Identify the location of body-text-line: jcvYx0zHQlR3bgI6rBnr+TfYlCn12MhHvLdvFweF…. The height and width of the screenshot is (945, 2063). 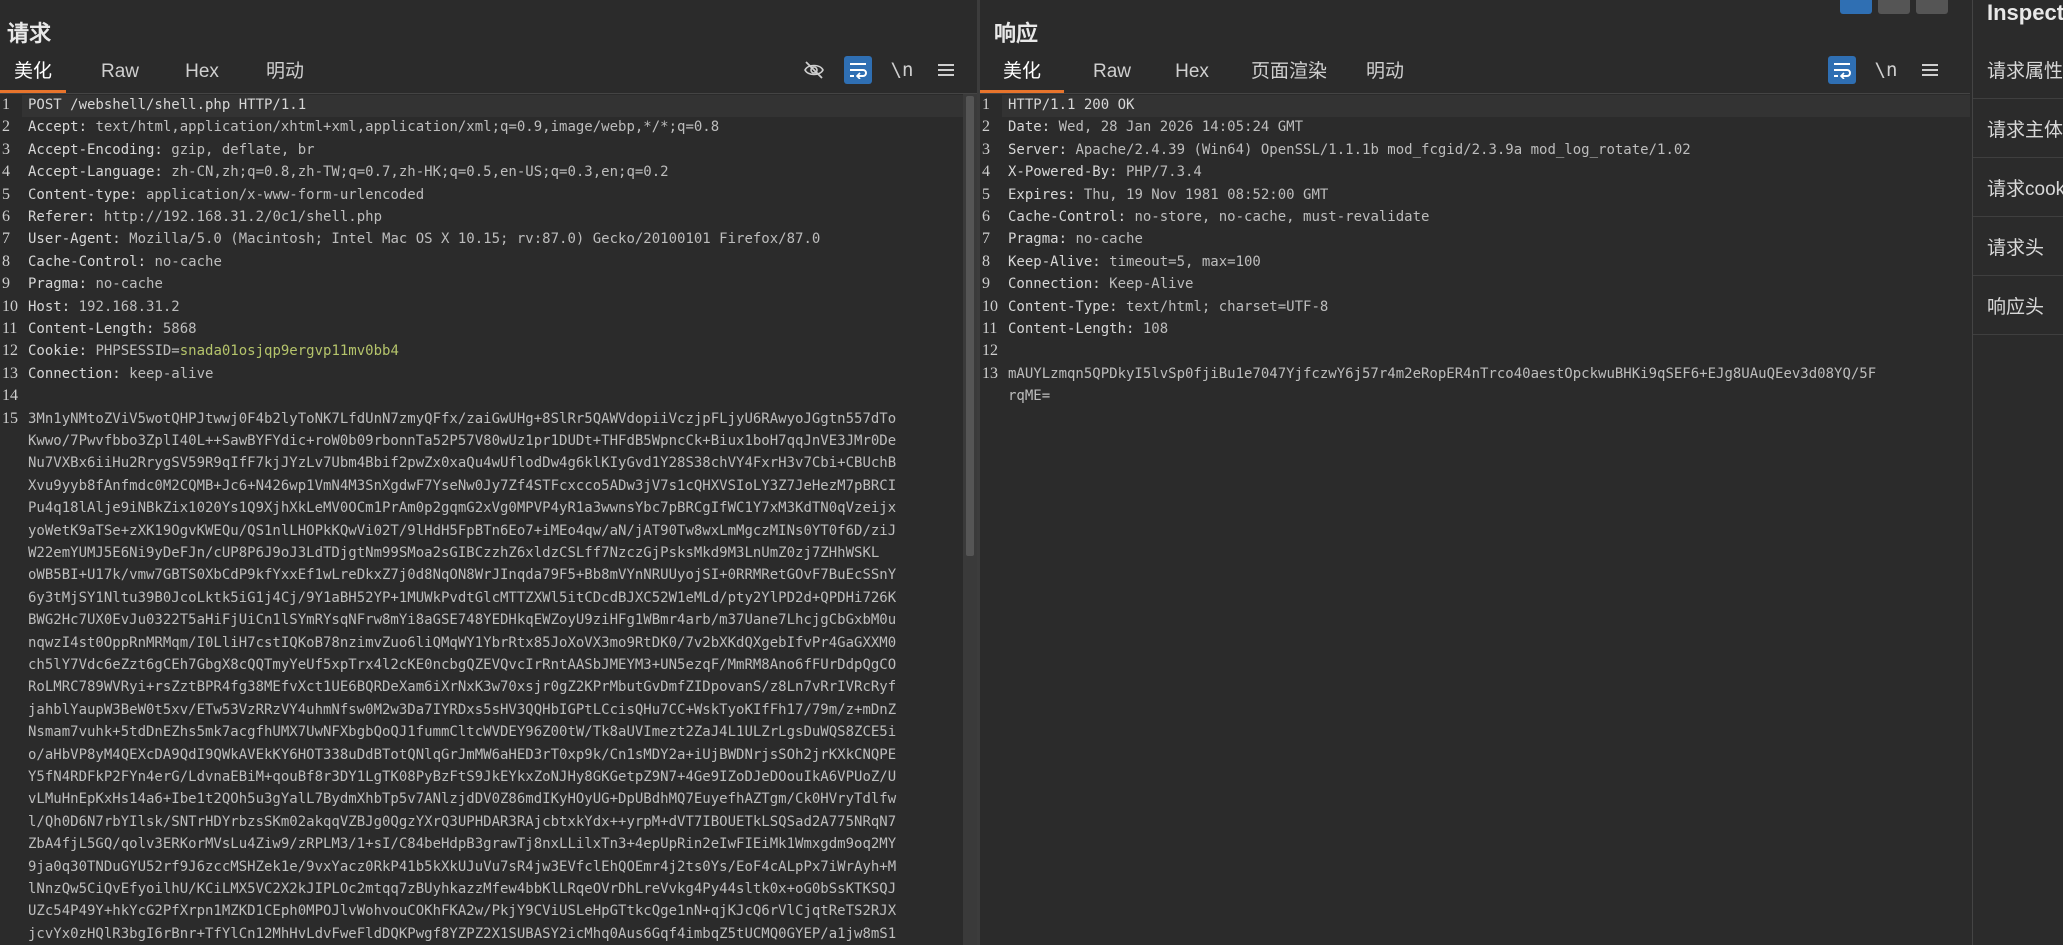
(462, 934).